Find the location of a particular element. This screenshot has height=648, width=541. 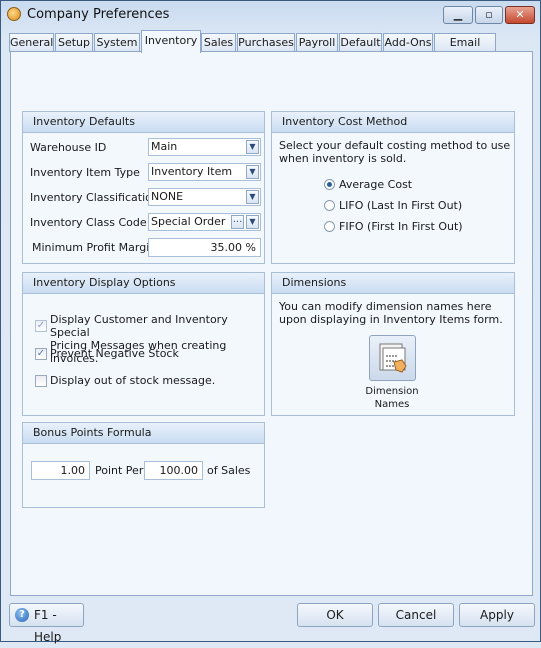

tab-add-ons: Add-Ons is located at coordinates (408, 42).